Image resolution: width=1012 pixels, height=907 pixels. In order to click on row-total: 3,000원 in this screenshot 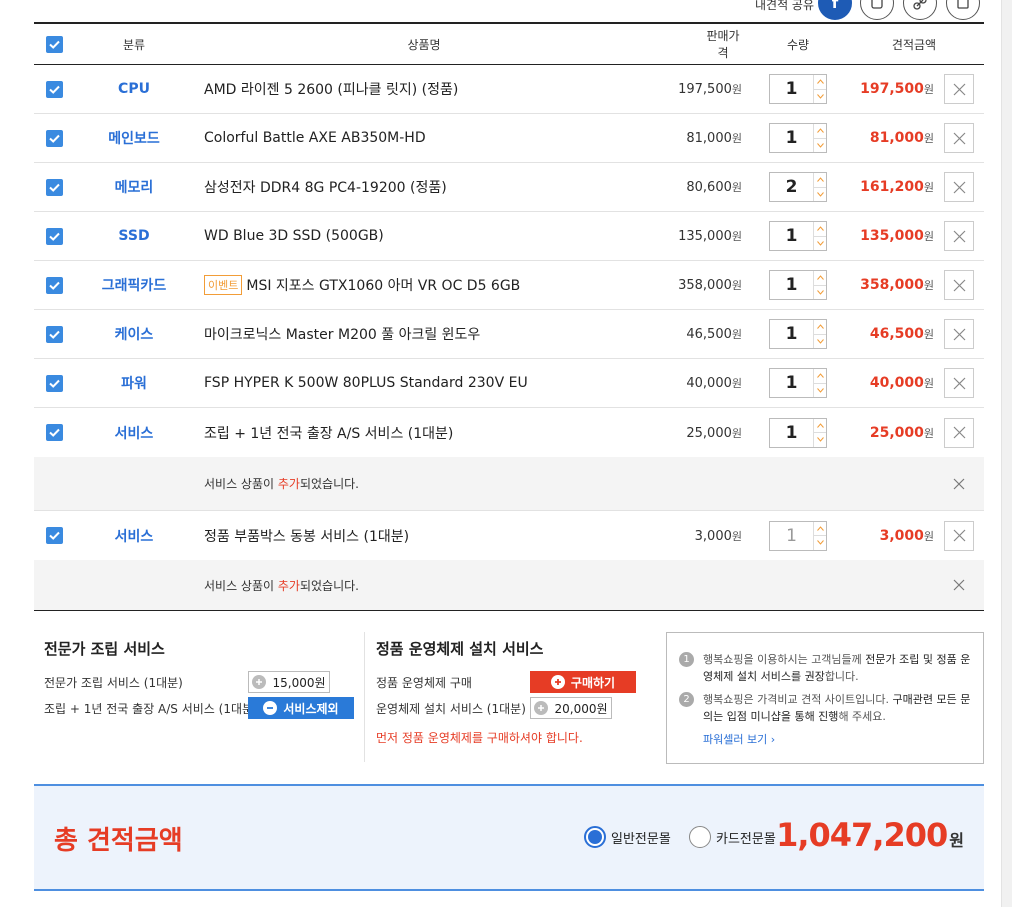, I will do `click(906, 535)`.